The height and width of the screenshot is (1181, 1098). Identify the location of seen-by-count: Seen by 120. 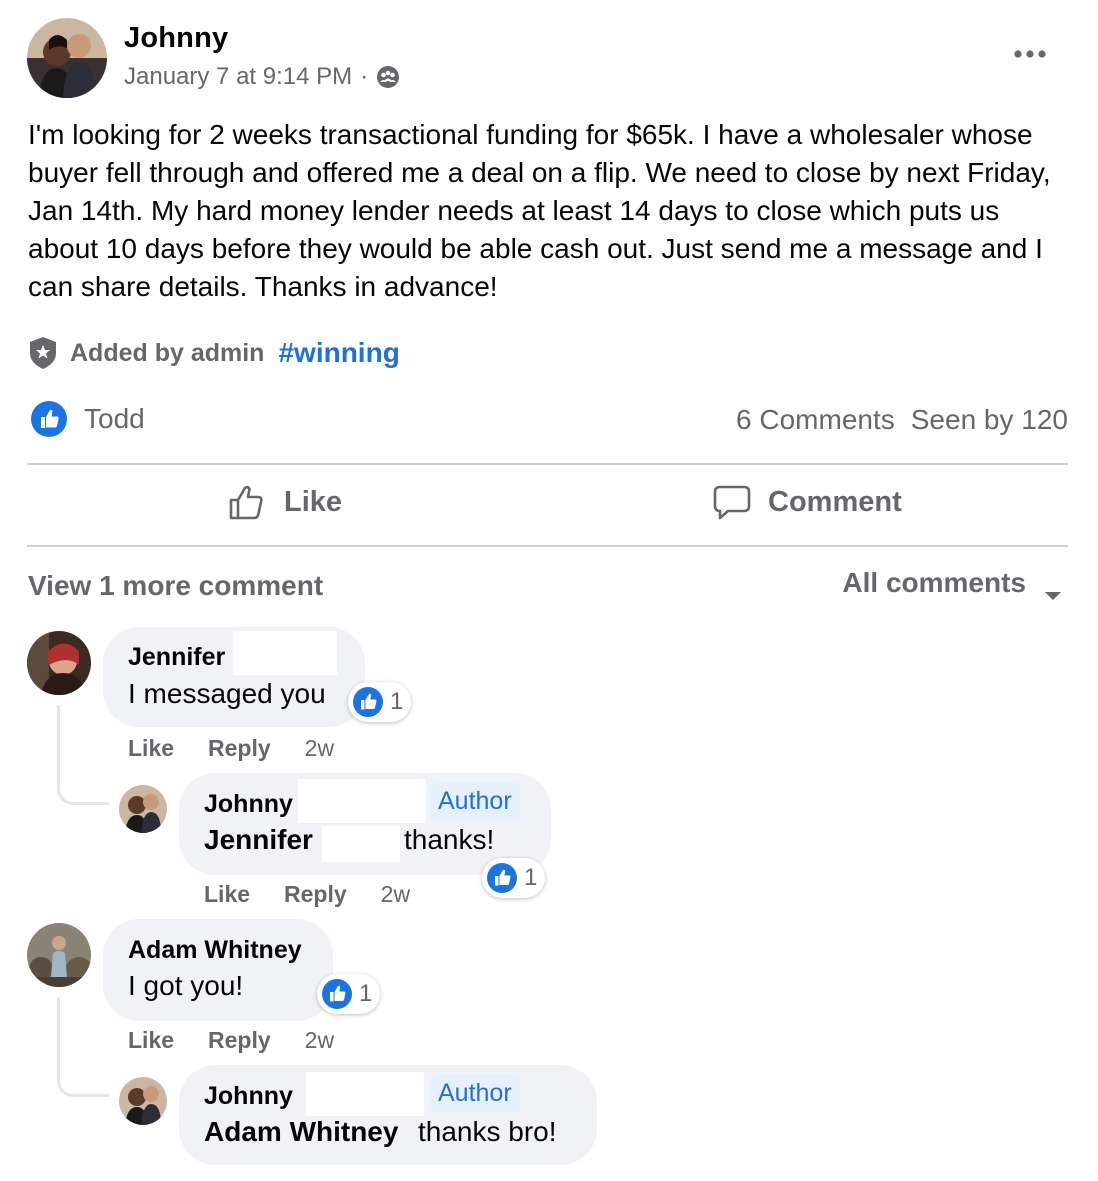
(989, 420).